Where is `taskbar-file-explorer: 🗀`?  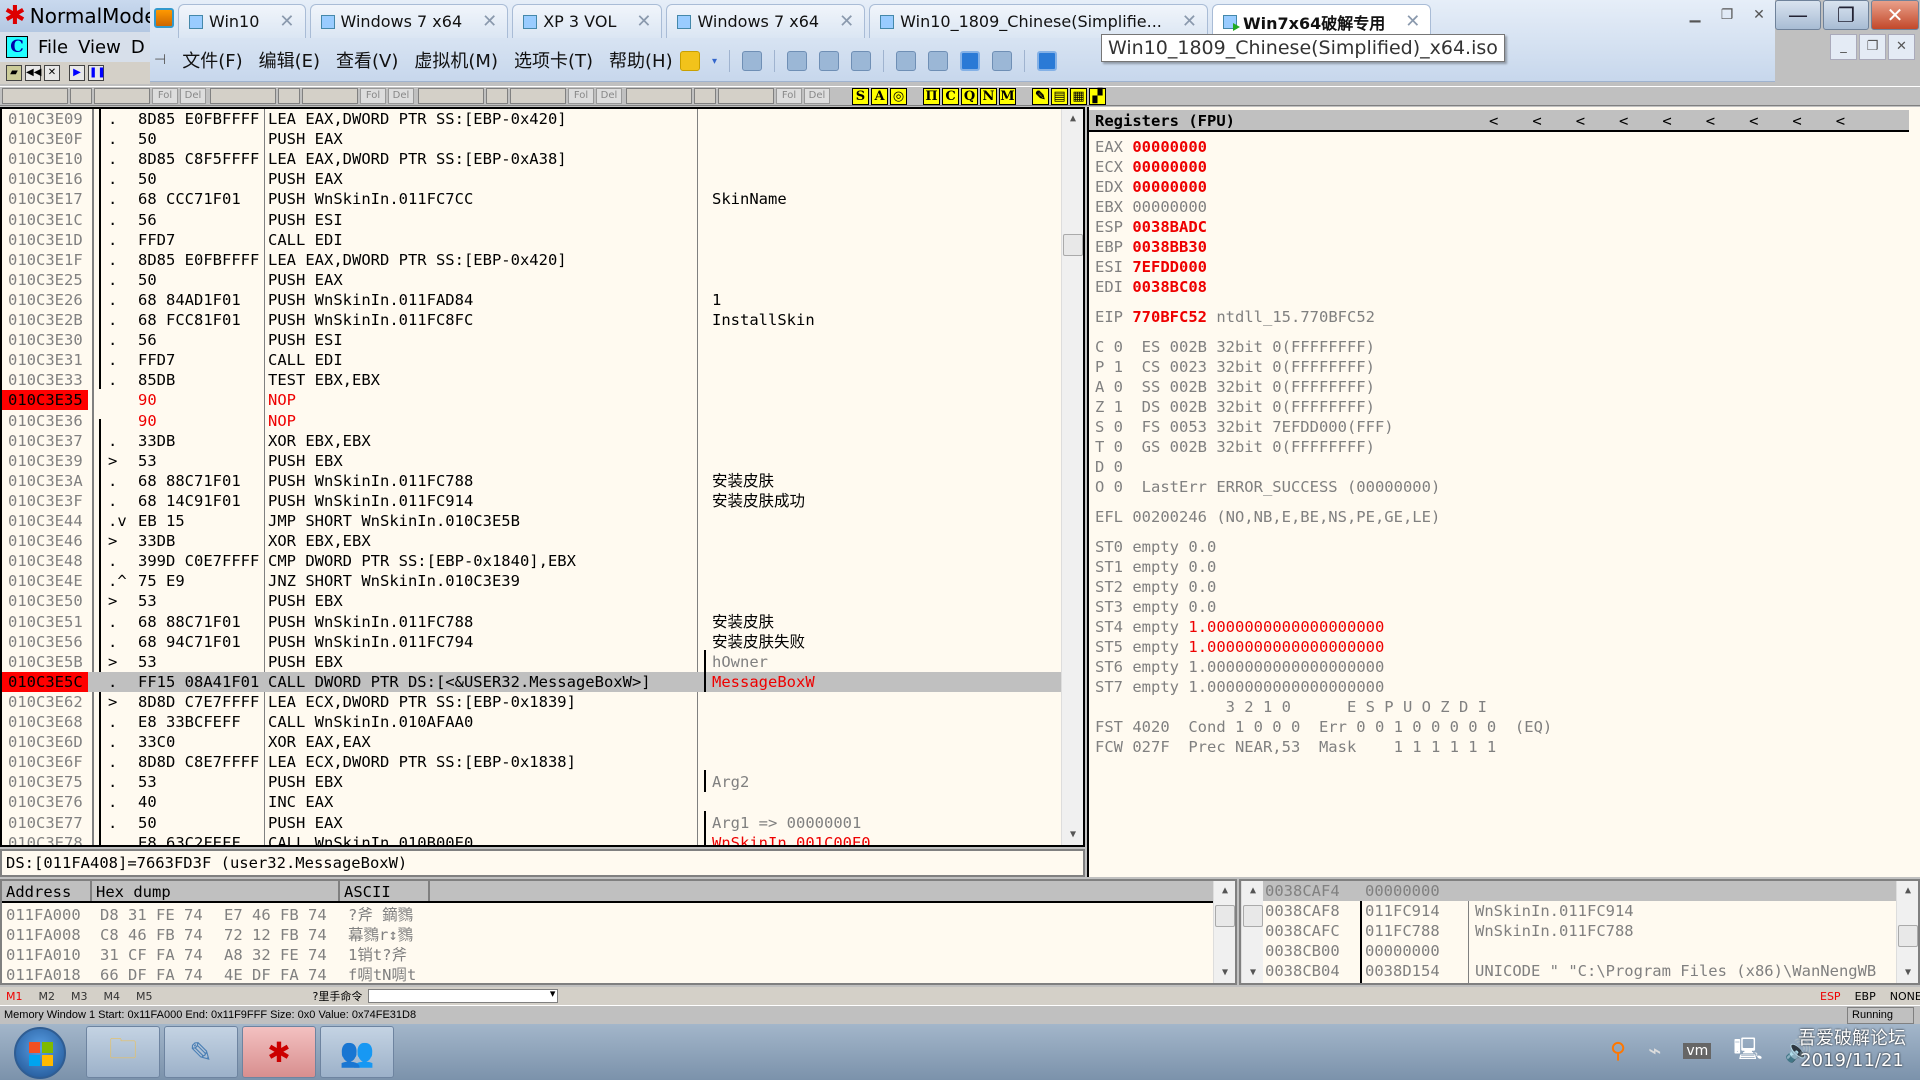
taskbar-file-explorer: 🗀 is located at coordinates (123, 1052).